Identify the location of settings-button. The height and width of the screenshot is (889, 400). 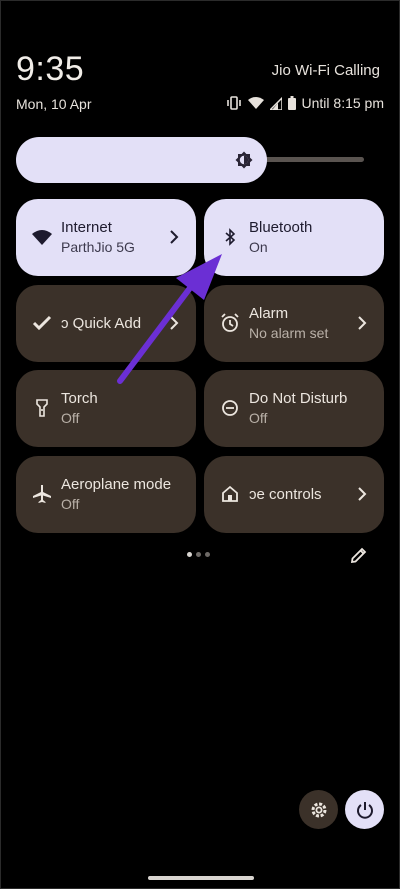
(318, 809).